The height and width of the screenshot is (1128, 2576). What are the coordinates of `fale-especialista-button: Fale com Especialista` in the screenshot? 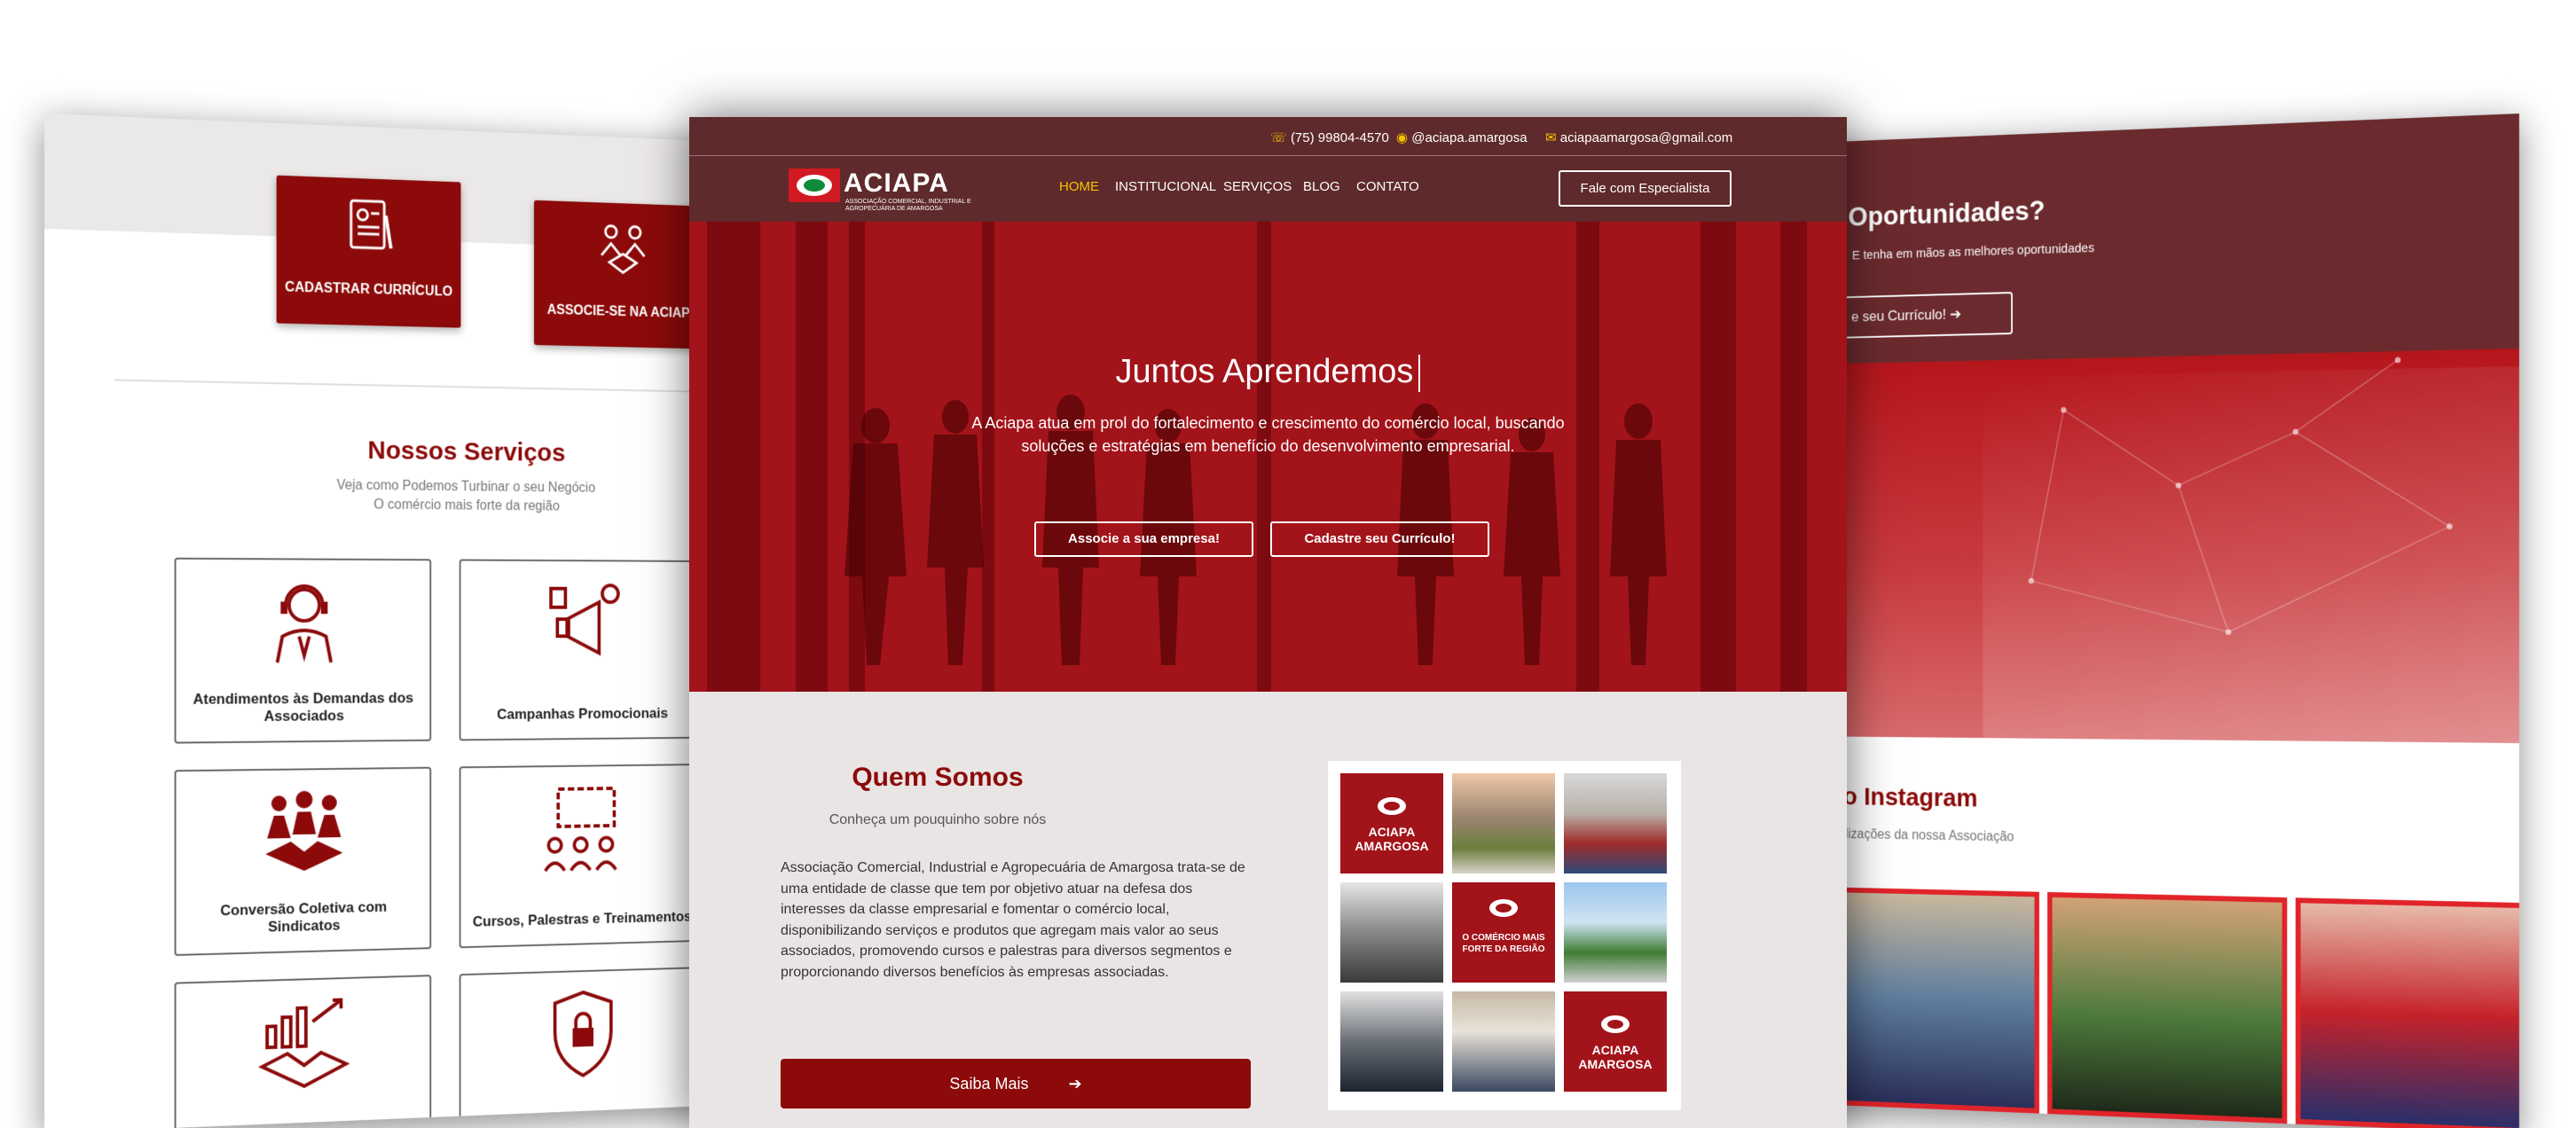 It's located at (1645, 188).